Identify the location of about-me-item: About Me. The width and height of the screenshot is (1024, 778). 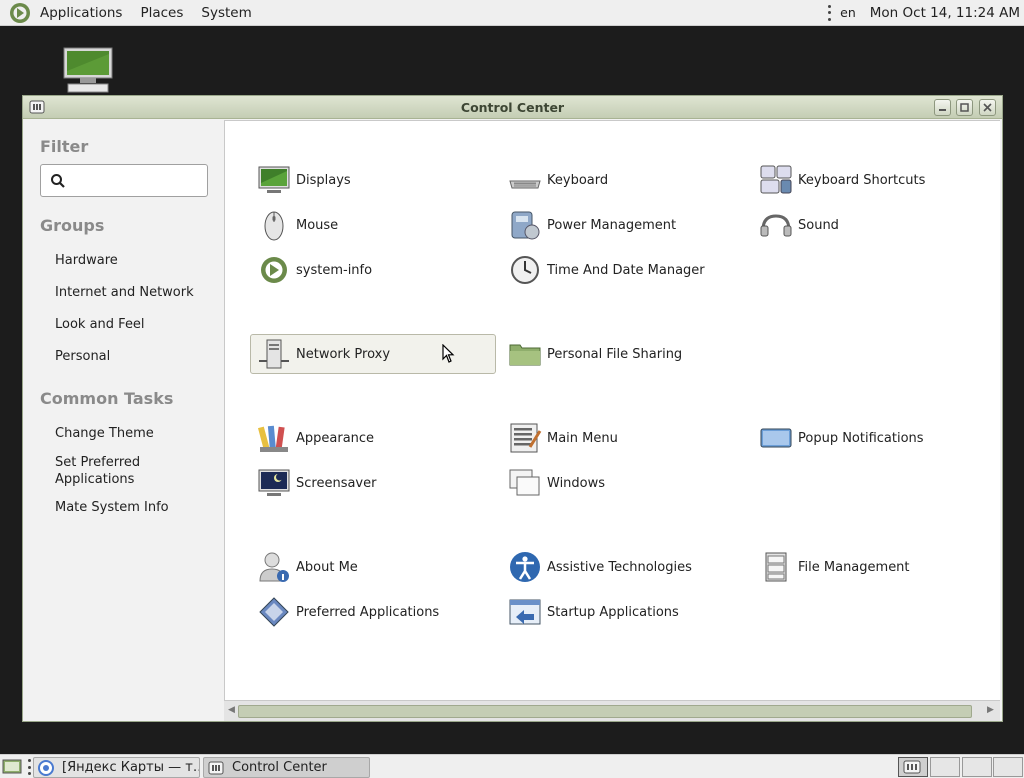
(374, 567).